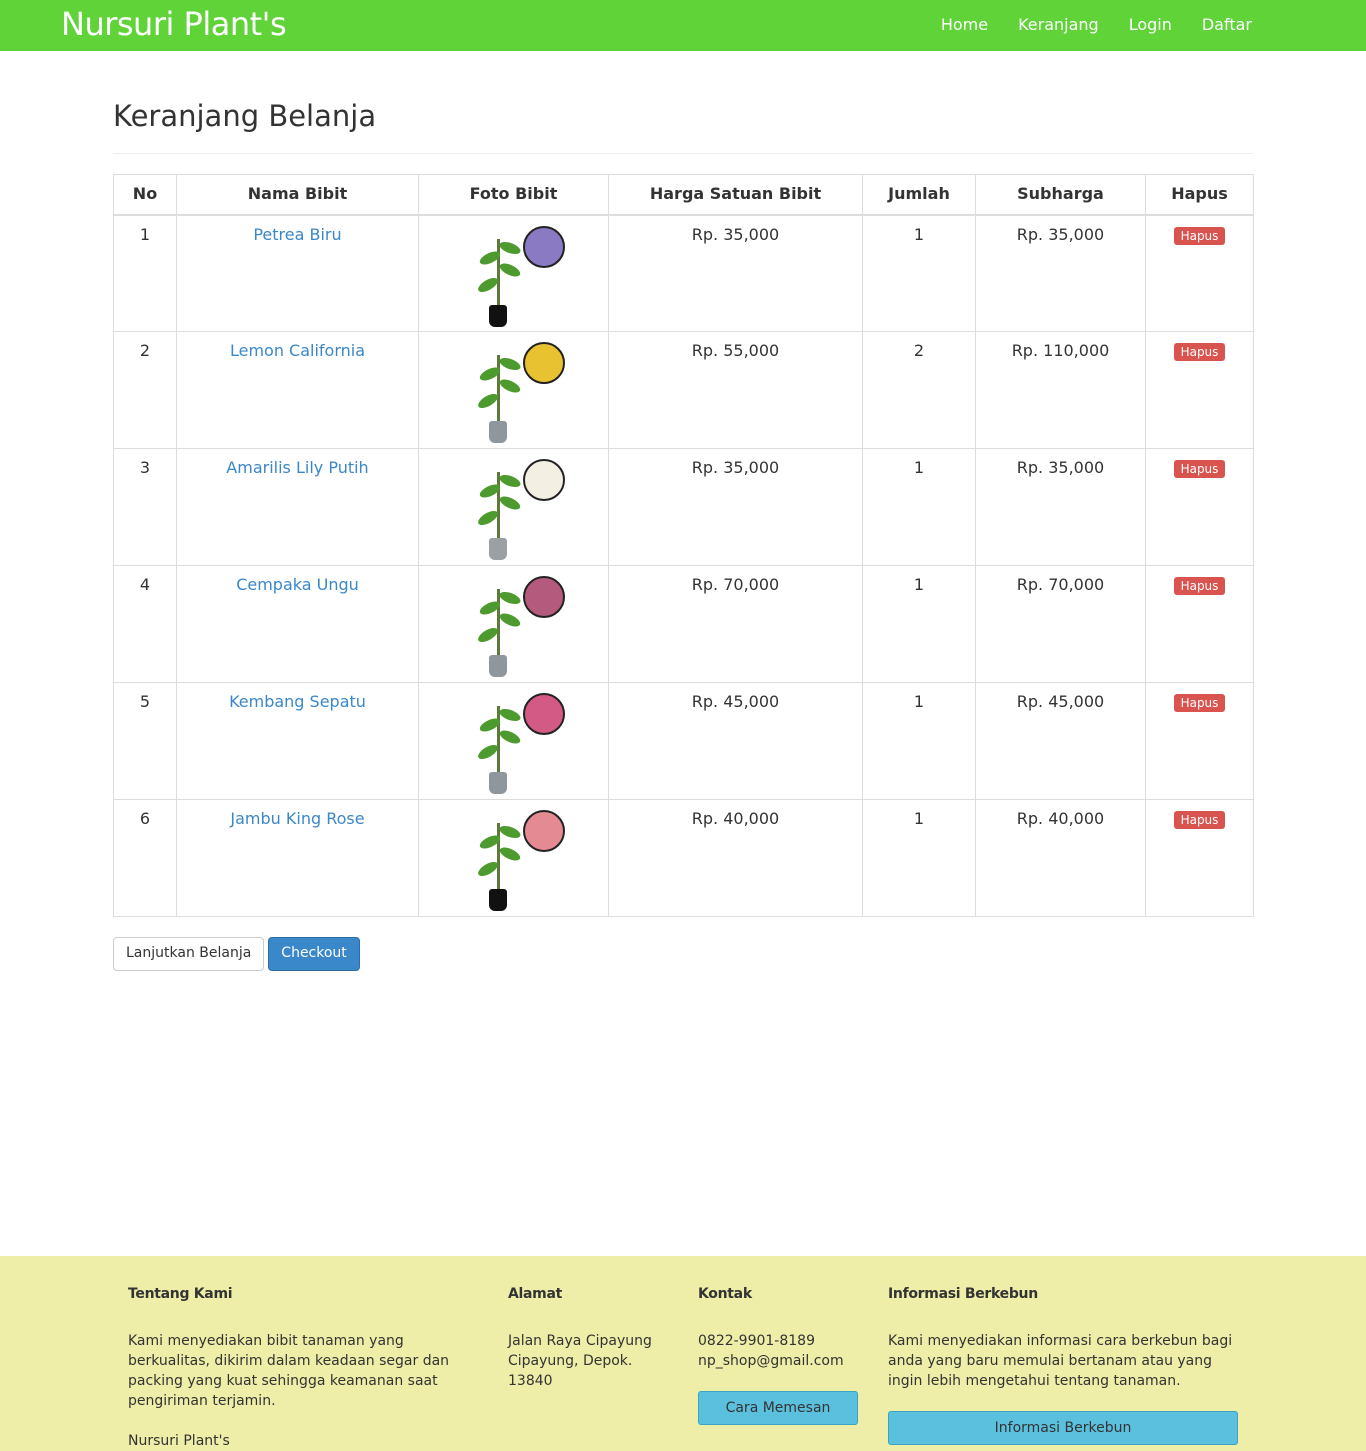 Image resolution: width=1366 pixels, height=1451 pixels. I want to click on product-link: Kembang Sepatu, so click(297, 701).